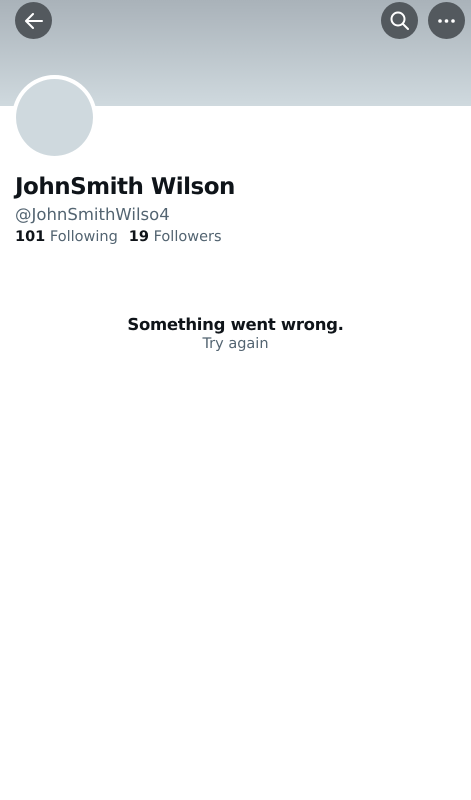 Image resolution: width=471 pixels, height=800 pixels. I want to click on search-button, so click(399, 20).